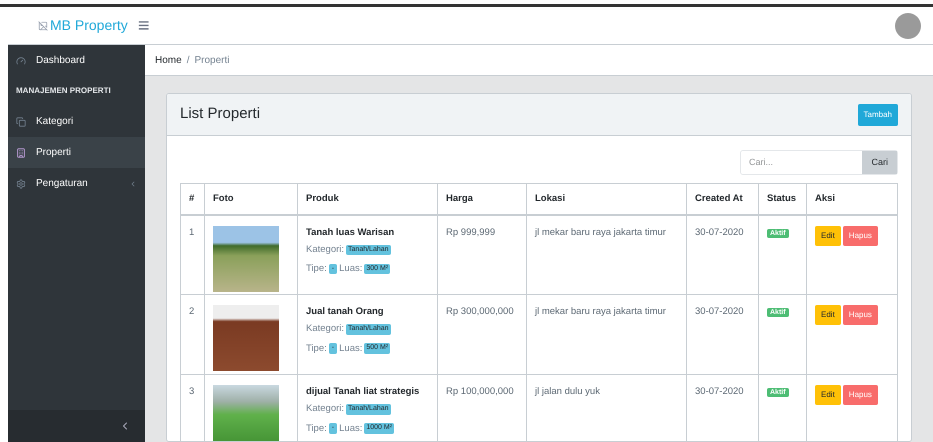  What do you see at coordinates (363, 392) in the screenshot?
I see `product-name: dijual Tanah liat strategis` at bounding box center [363, 392].